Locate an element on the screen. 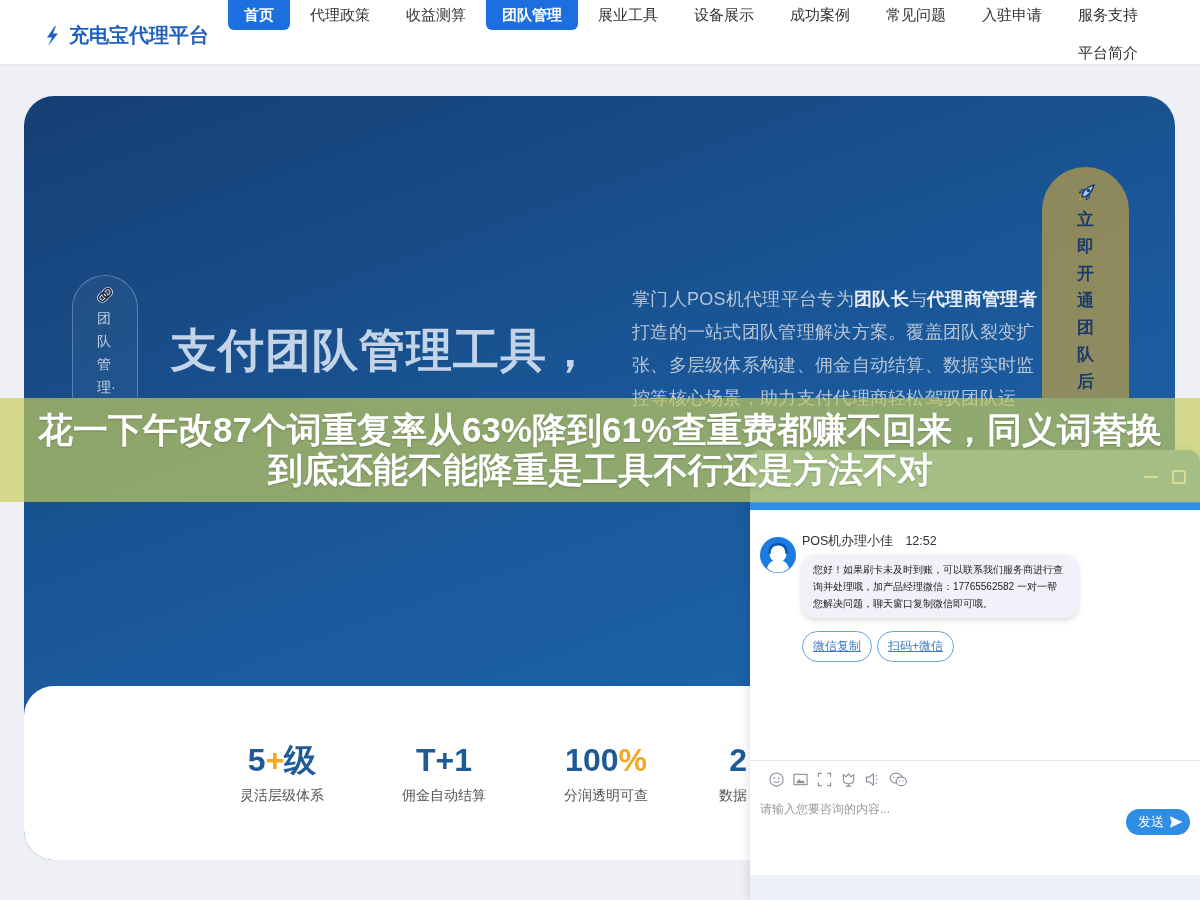 The image size is (1200, 900). nav-tab: 入驻申请 is located at coordinates (1012, 15).